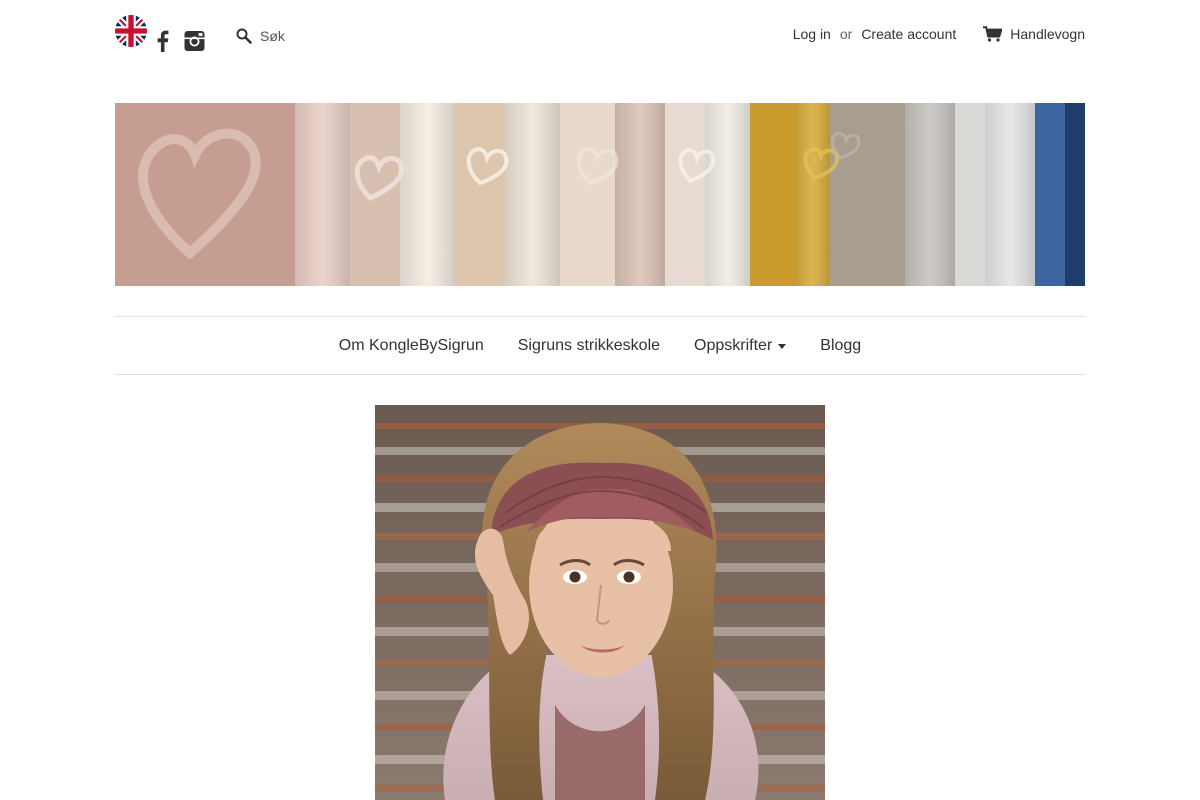 This screenshot has width=1200, height=800. Describe the element at coordinates (812, 34) in the screenshot. I see `login-link: Log in` at that location.